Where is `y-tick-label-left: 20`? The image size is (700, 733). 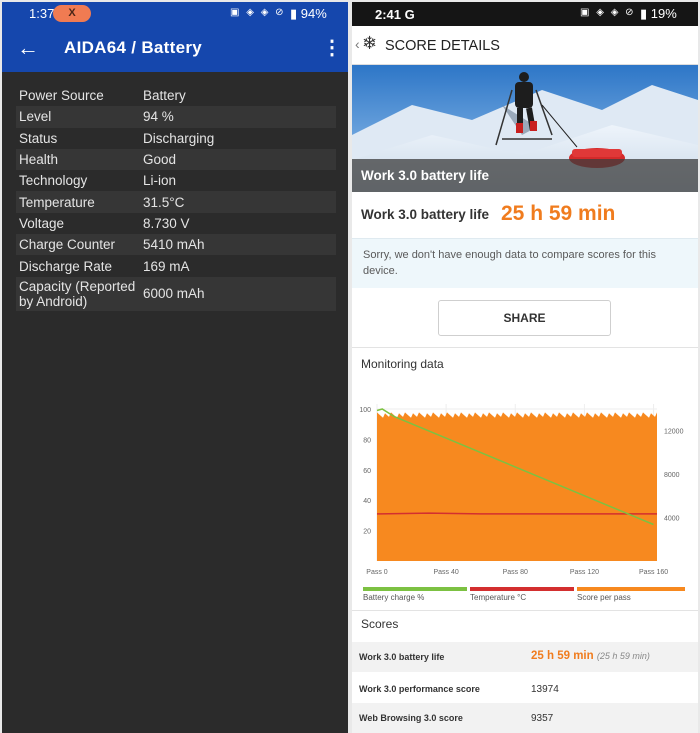
y-tick-label-left: 20 is located at coordinates (367, 532).